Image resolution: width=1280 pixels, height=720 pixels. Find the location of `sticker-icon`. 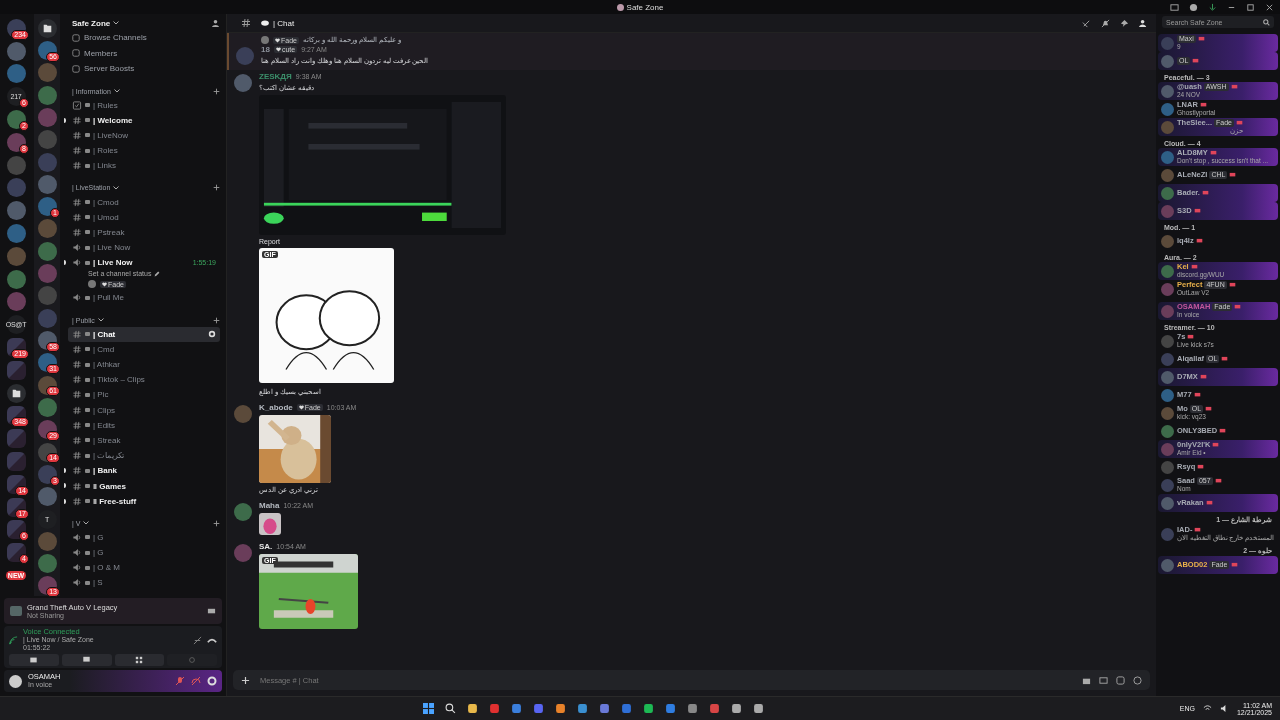

sticker-icon is located at coordinates (1120, 680).